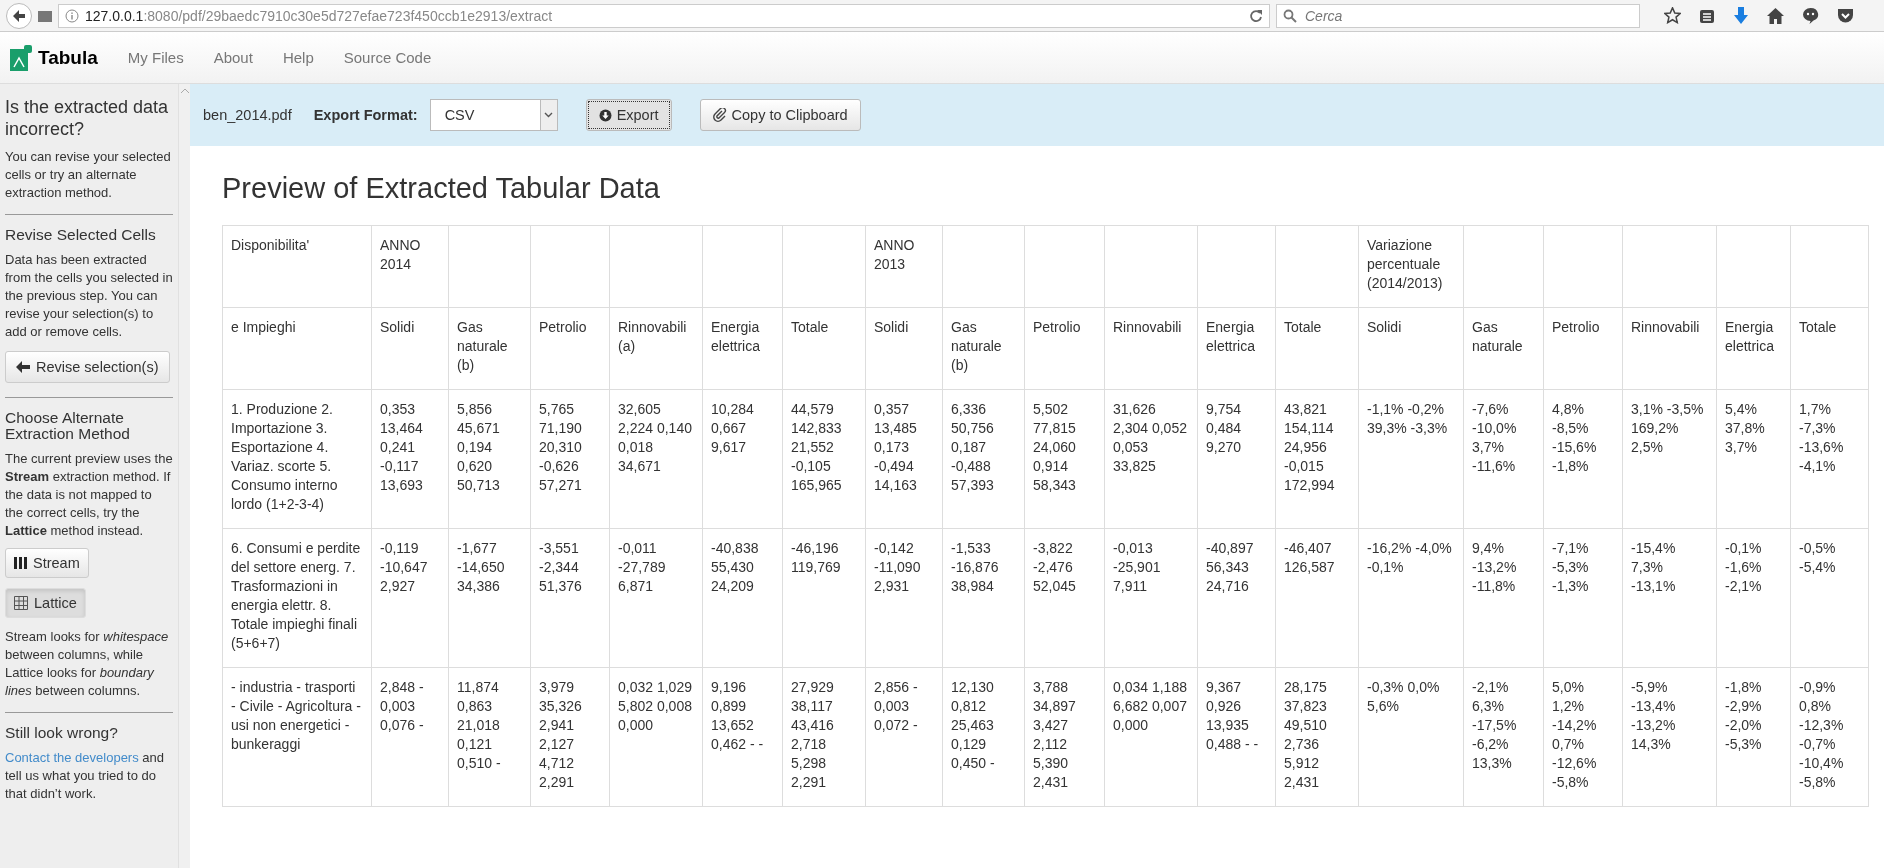 The width and height of the screenshot is (1884, 868). I want to click on table-cell: 4,8% -8,5% -15,6% -1,8%, so click(1574, 437).